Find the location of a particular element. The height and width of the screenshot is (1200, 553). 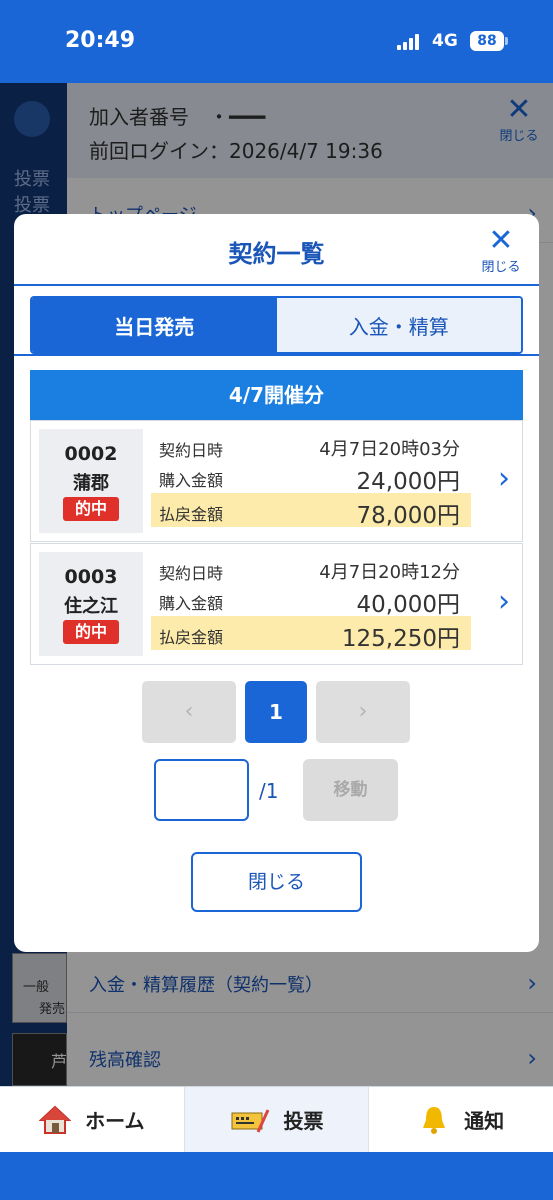

move-button: 移動 is located at coordinates (350, 790).